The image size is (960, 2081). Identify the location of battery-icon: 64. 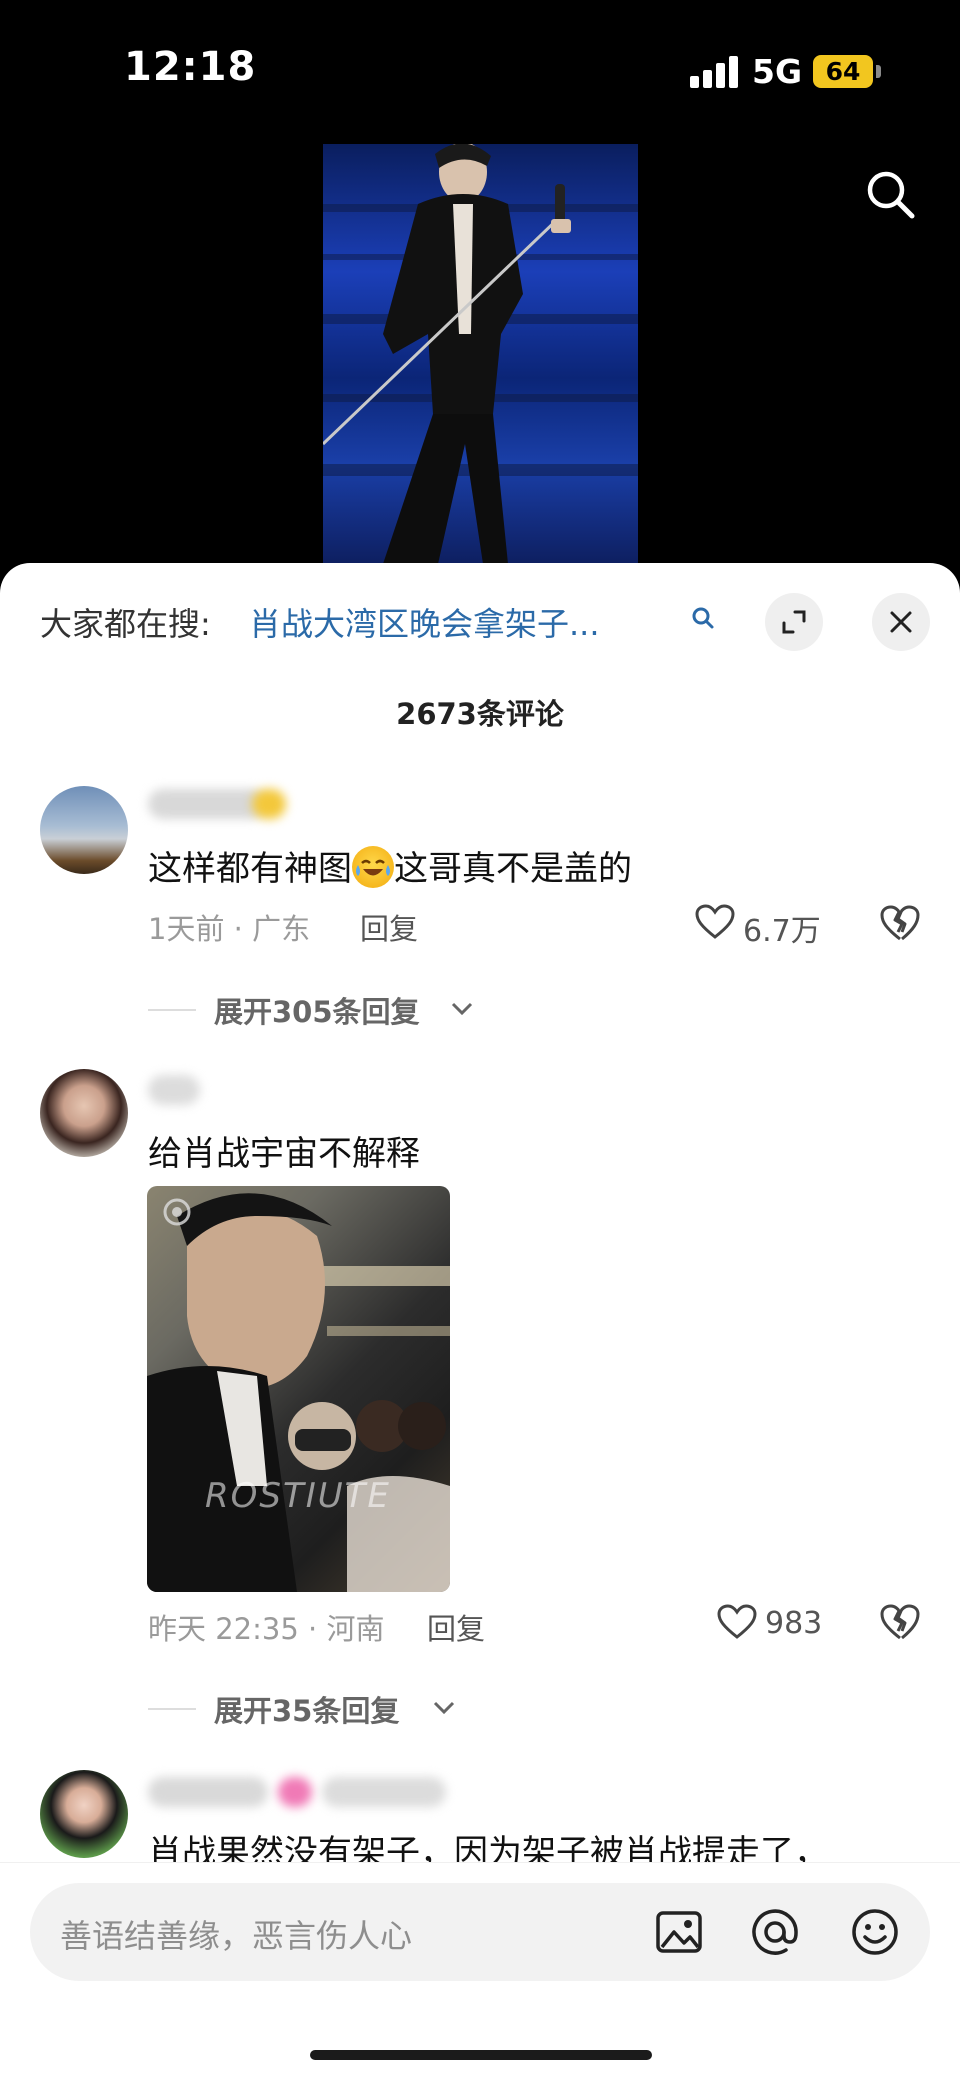
(843, 71).